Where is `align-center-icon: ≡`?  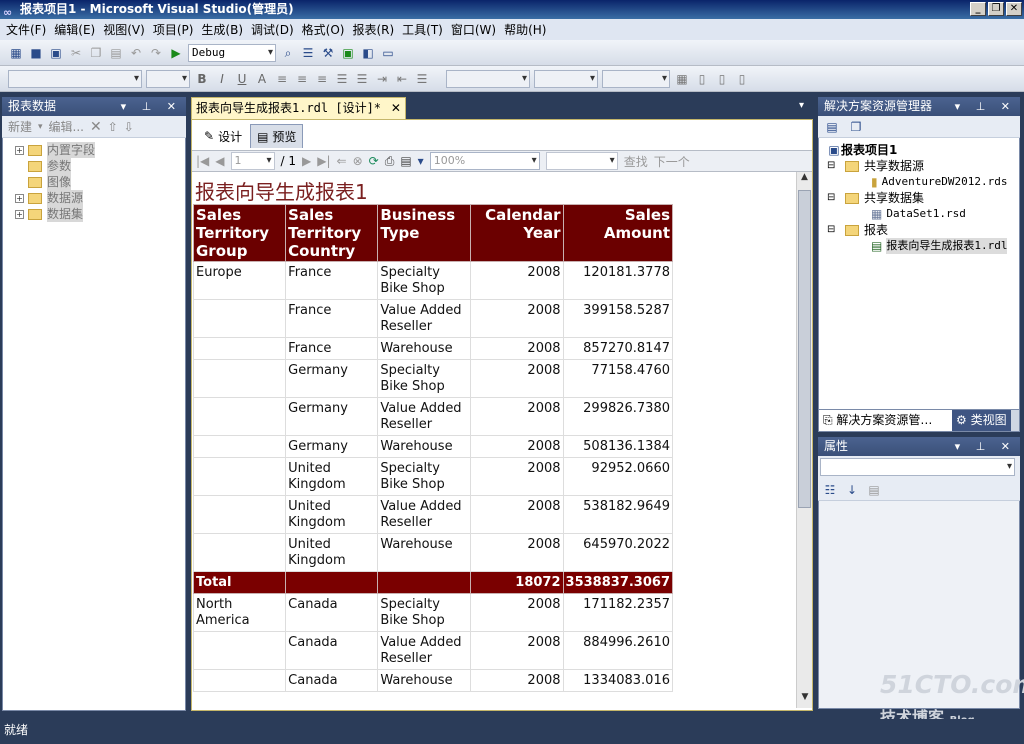 align-center-icon: ≡ is located at coordinates (302, 79).